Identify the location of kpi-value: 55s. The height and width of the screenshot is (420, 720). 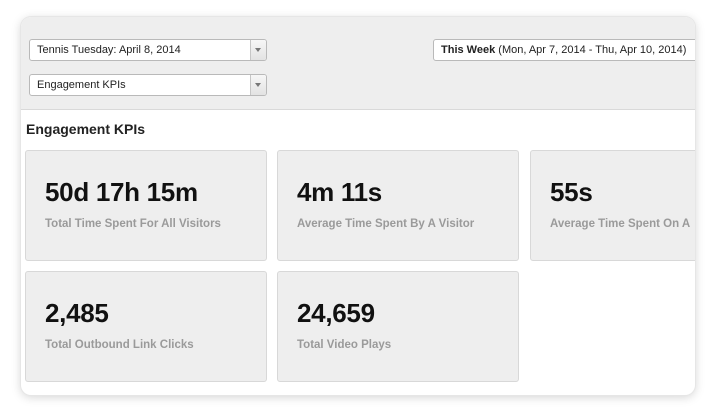
(571, 192).